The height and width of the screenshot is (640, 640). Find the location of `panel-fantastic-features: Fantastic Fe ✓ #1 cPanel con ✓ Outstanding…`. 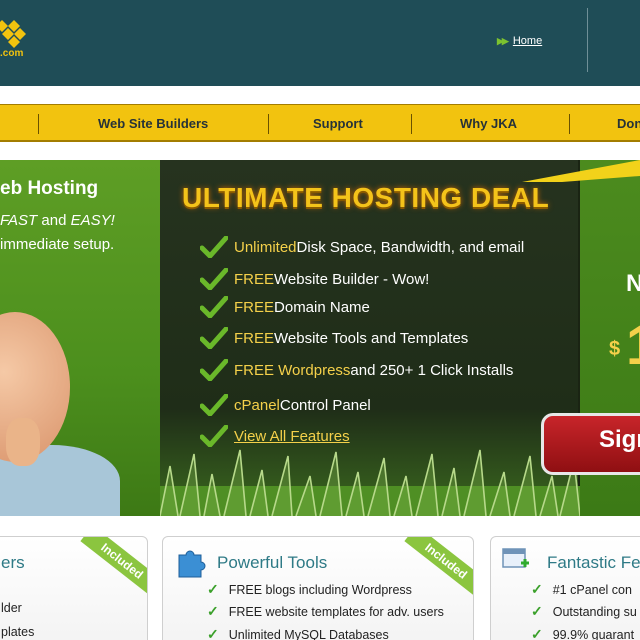

panel-fantastic-features: Fantastic Fe ✓ #1 cPanel con ✓ Outstanding… is located at coordinates (565, 588).